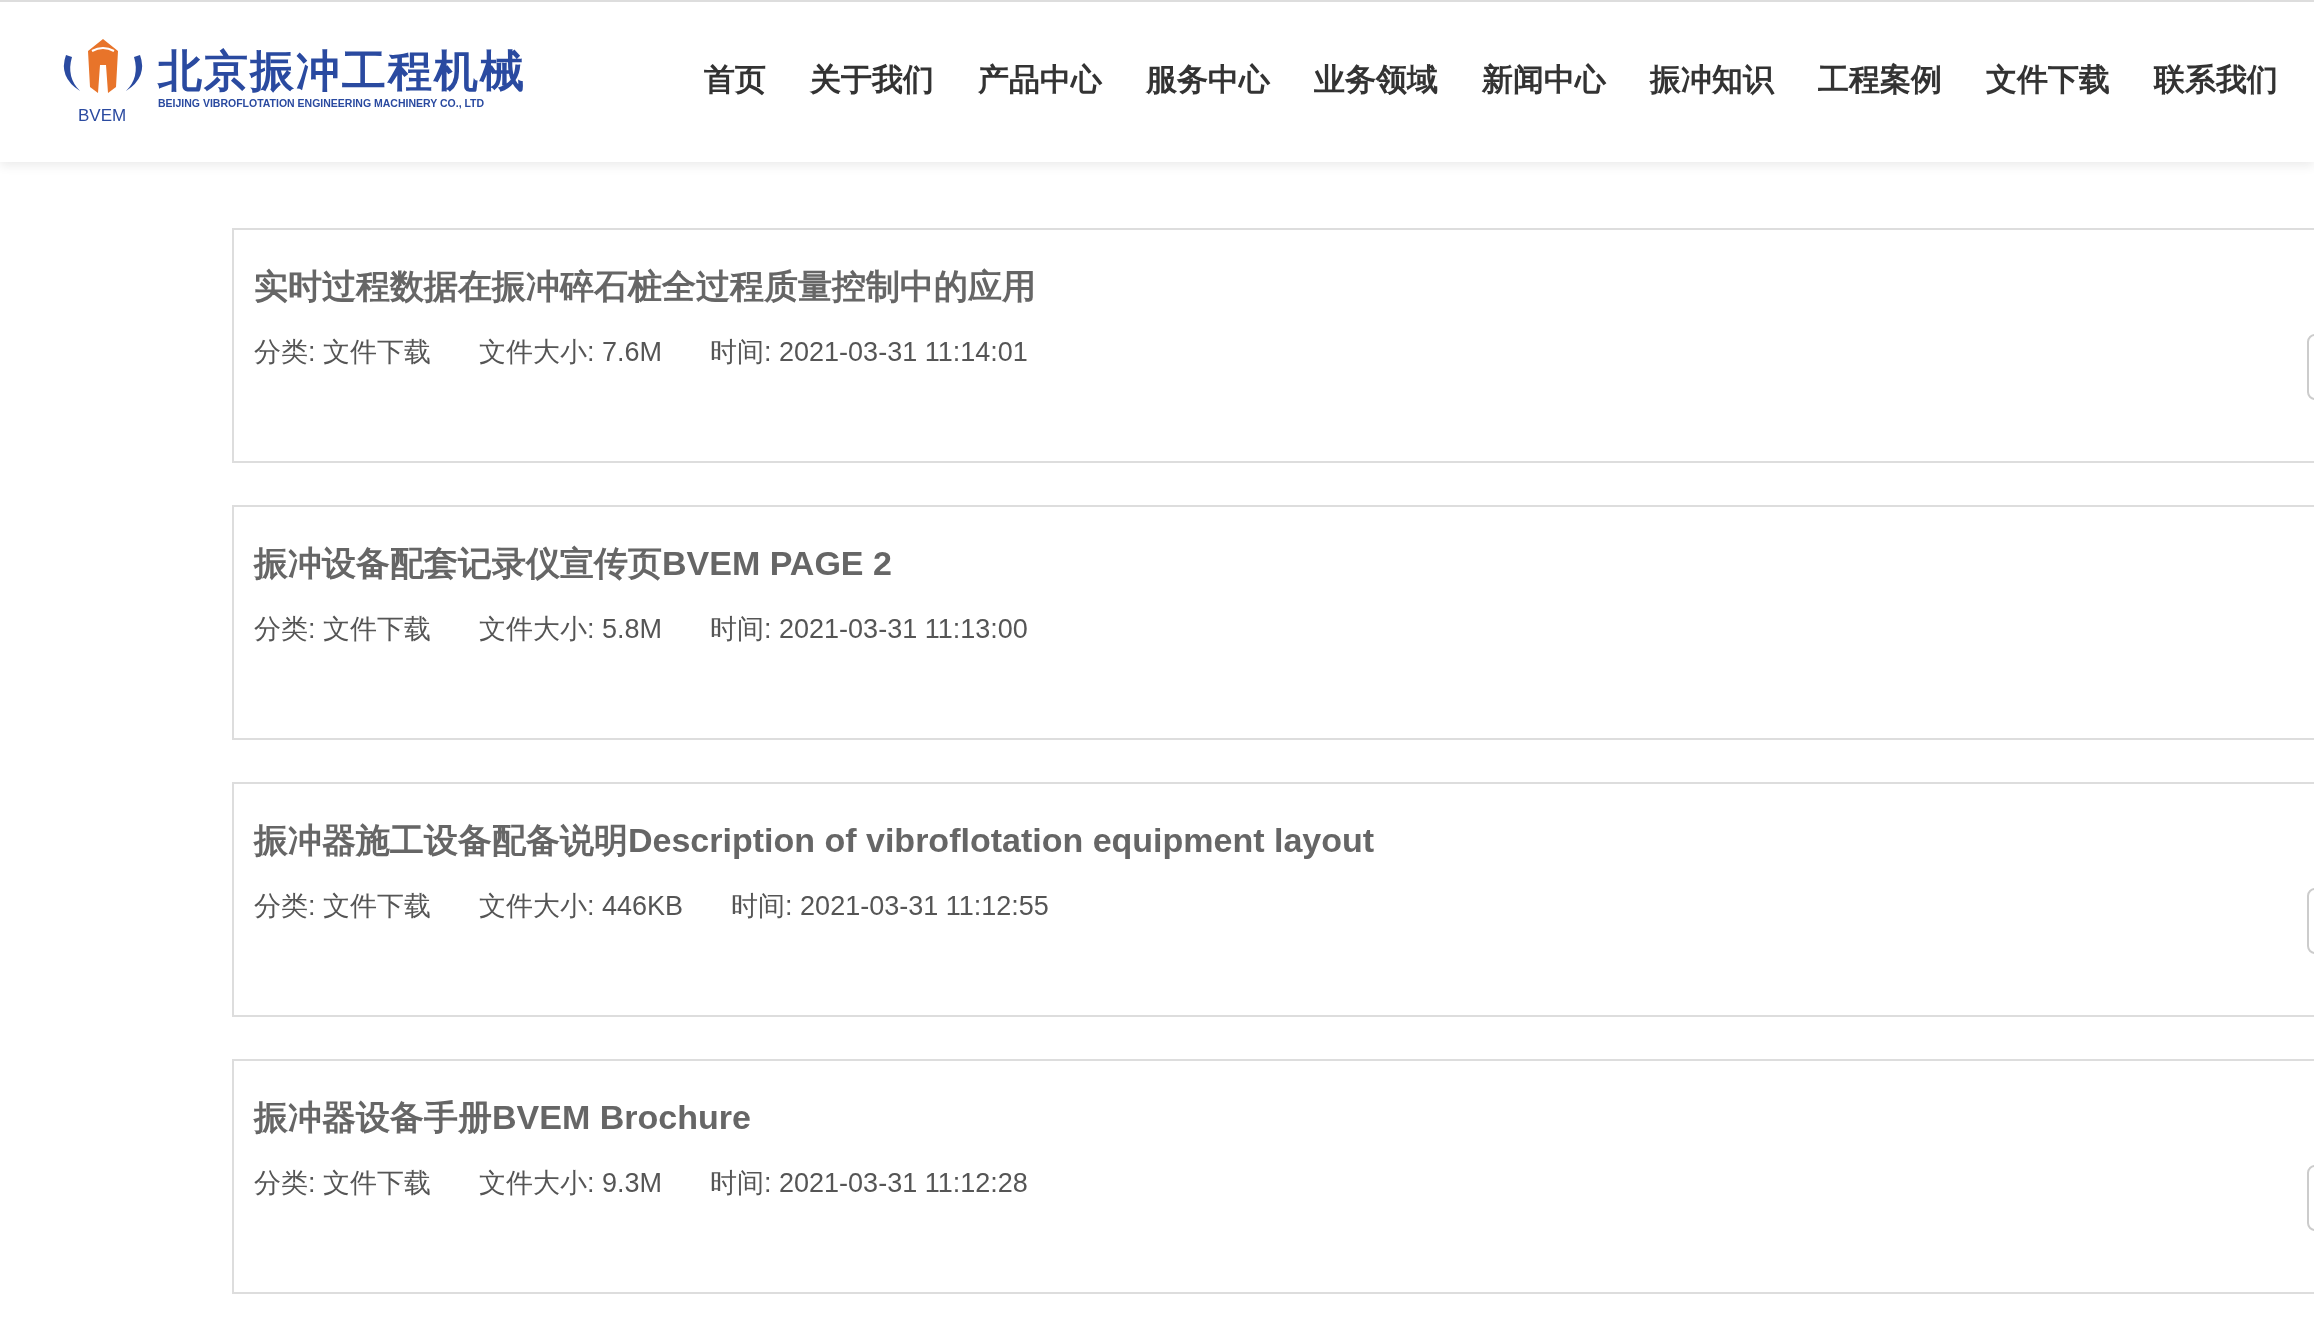  I want to click on file-time: 时间: 2021-03-31 11:14:01, so click(869, 352).